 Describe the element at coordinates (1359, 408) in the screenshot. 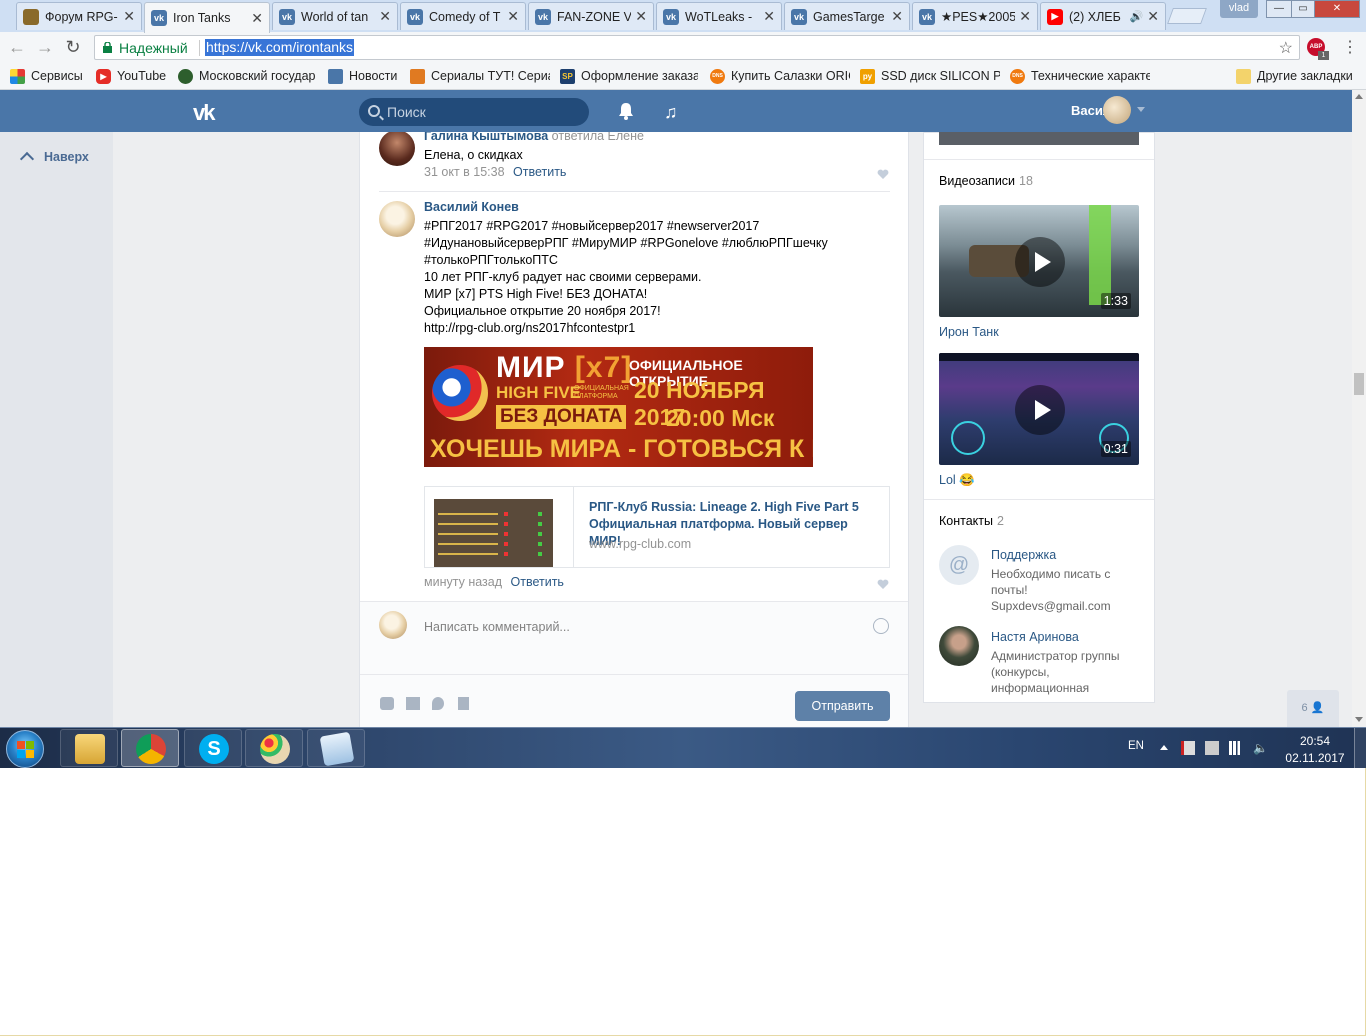

I see `page-scrollbar` at that location.